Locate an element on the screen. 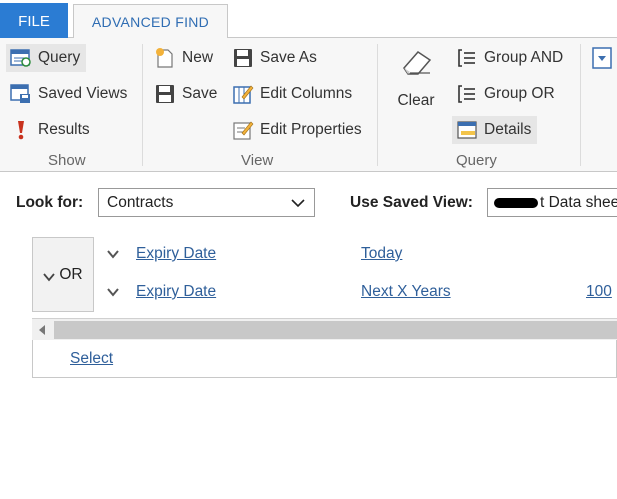 The width and height of the screenshot is (617, 499). group-and-button: Group AND is located at coordinates (510, 58).